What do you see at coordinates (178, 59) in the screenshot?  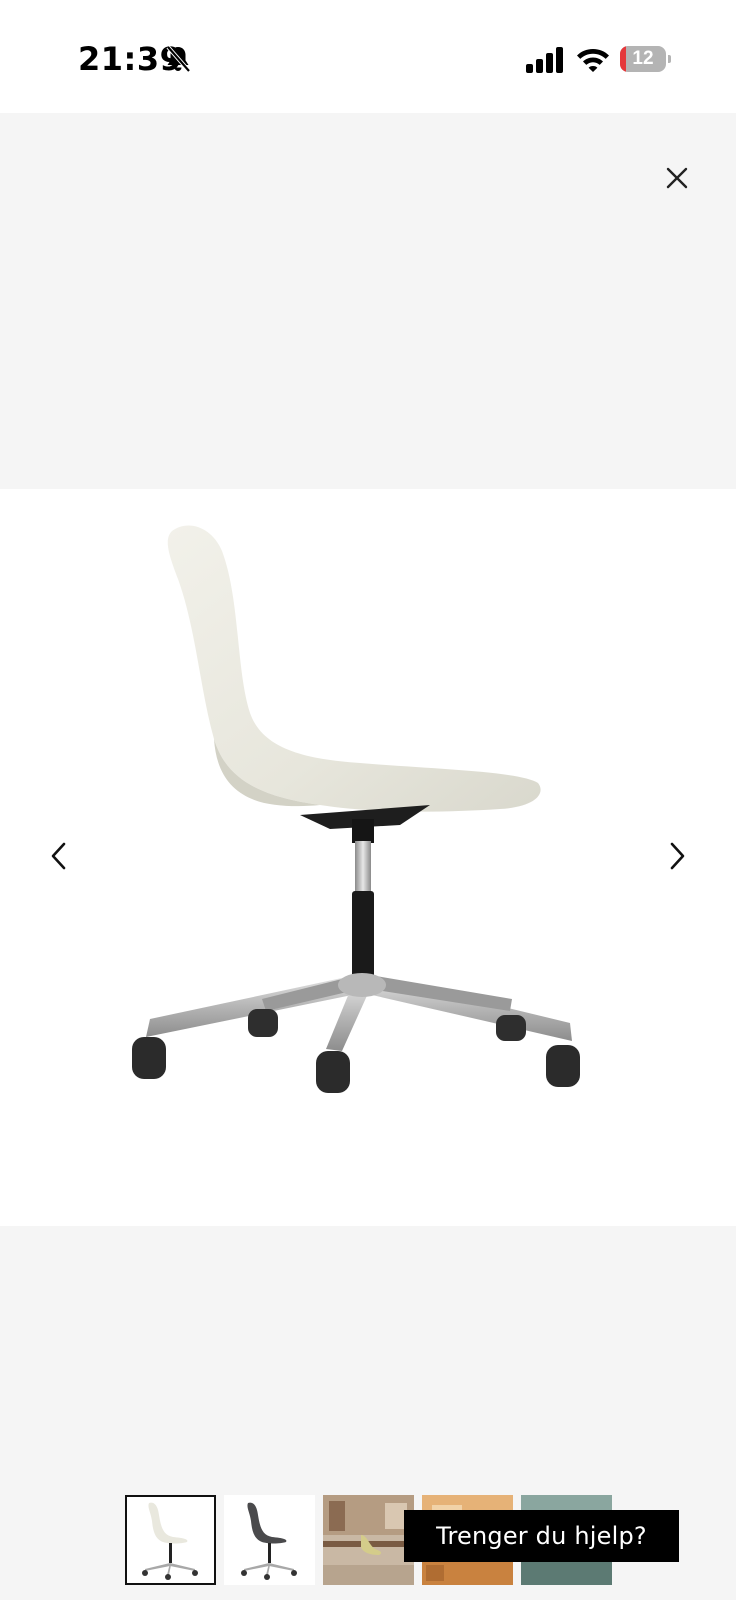 I see `bell-slash-icon` at bounding box center [178, 59].